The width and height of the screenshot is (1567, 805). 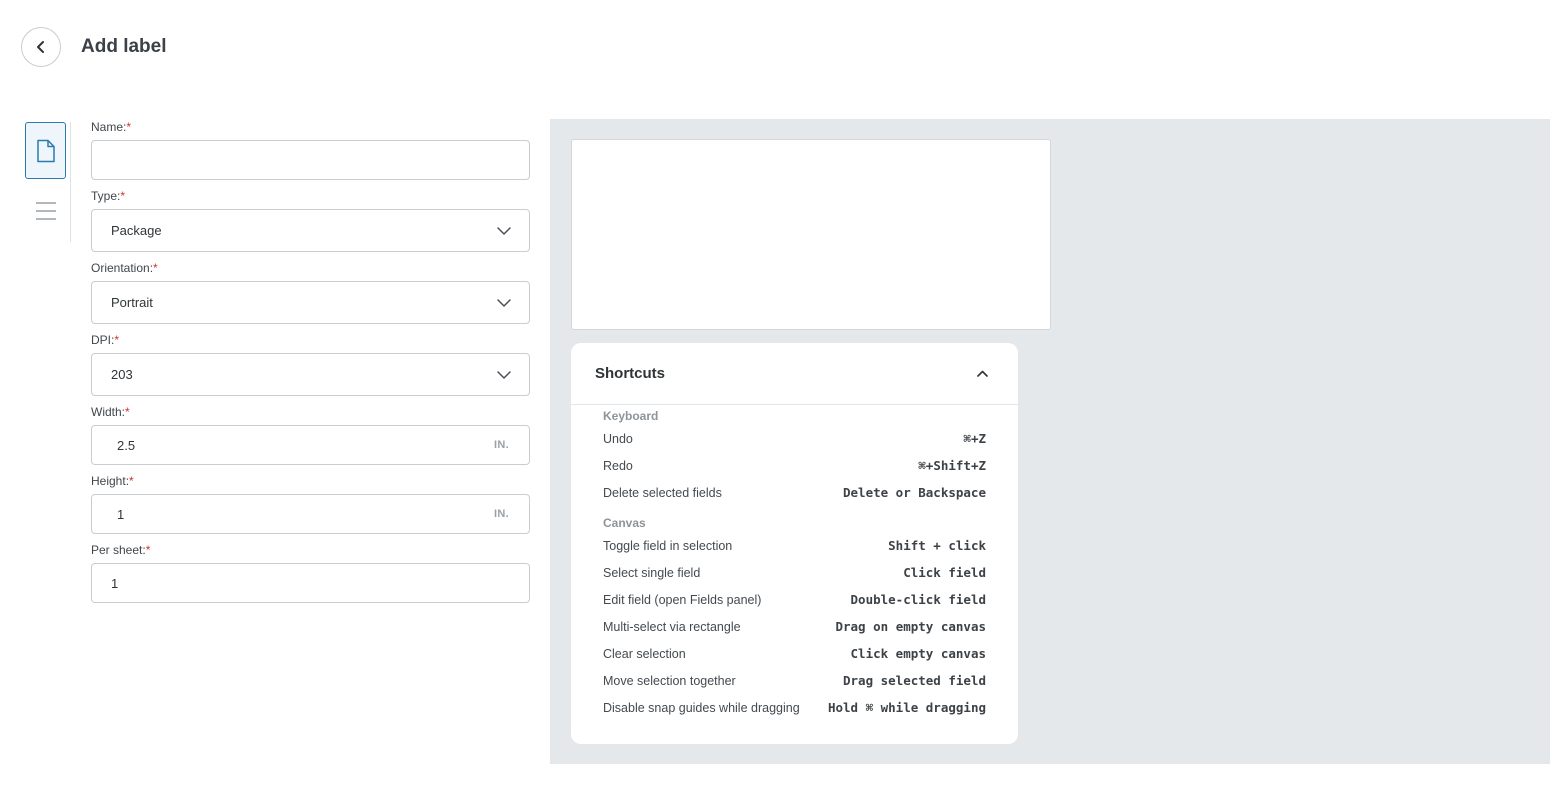 What do you see at coordinates (794, 465) in the screenshot?
I see `shortcut-row: Redo ⌘+Shift+Z` at bounding box center [794, 465].